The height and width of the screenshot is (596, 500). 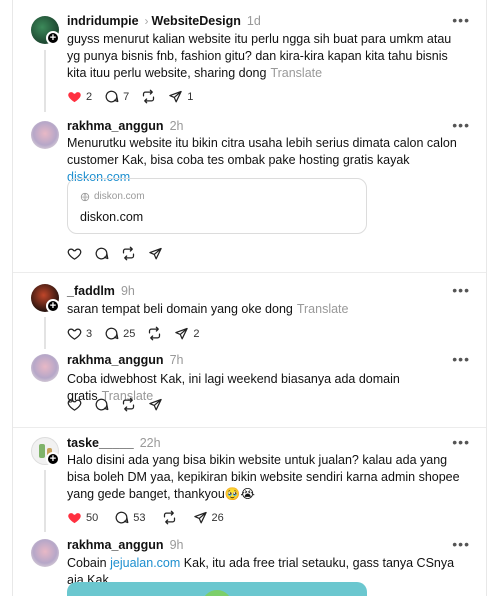 What do you see at coordinates (146, 21) in the screenshot?
I see `chevron-right-icon: ›` at bounding box center [146, 21].